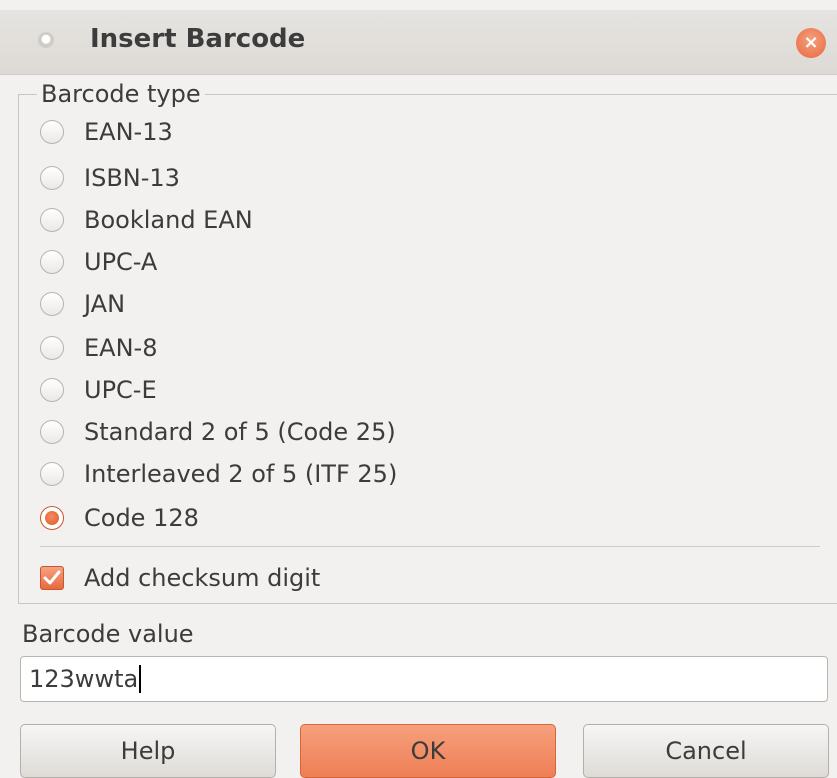 The width and height of the screenshot is (837, 778). What do you see at coordinates (52, 518) in the screenshot?
I see `radio-button-selected` at bounding box center [52, 518].